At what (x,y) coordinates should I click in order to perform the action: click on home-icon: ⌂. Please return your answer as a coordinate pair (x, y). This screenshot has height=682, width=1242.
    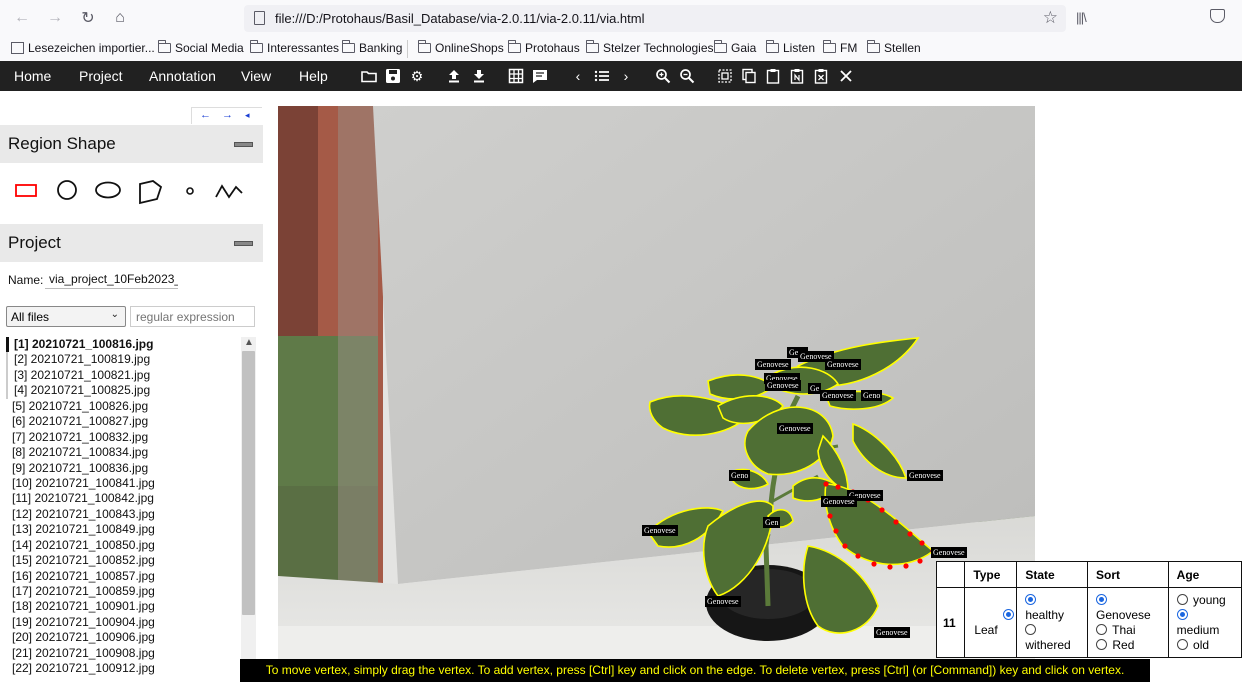
    Looking at the image, I should click on (120, 18).